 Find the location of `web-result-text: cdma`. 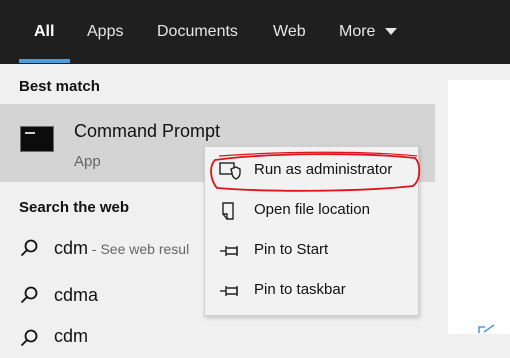

web-result-text: cdma is located at coordinates (76, 295).